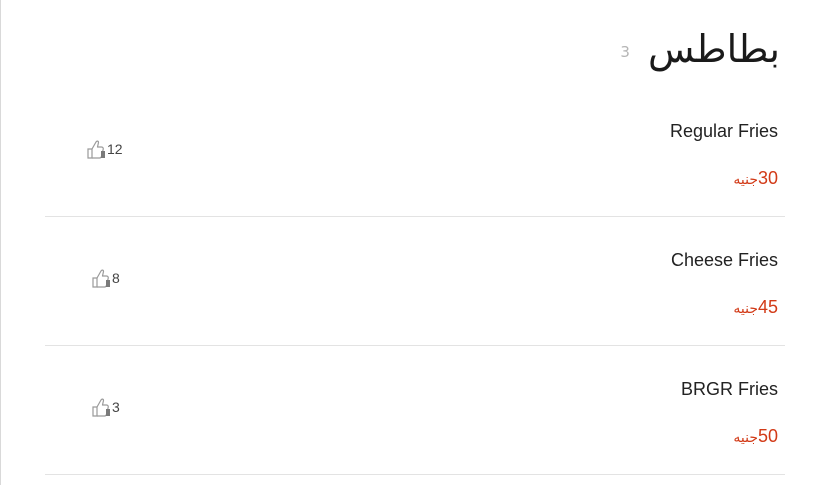  Describe the element at coordinates (767, 436) in the screenshot. I see `price-value: 50` at that location.